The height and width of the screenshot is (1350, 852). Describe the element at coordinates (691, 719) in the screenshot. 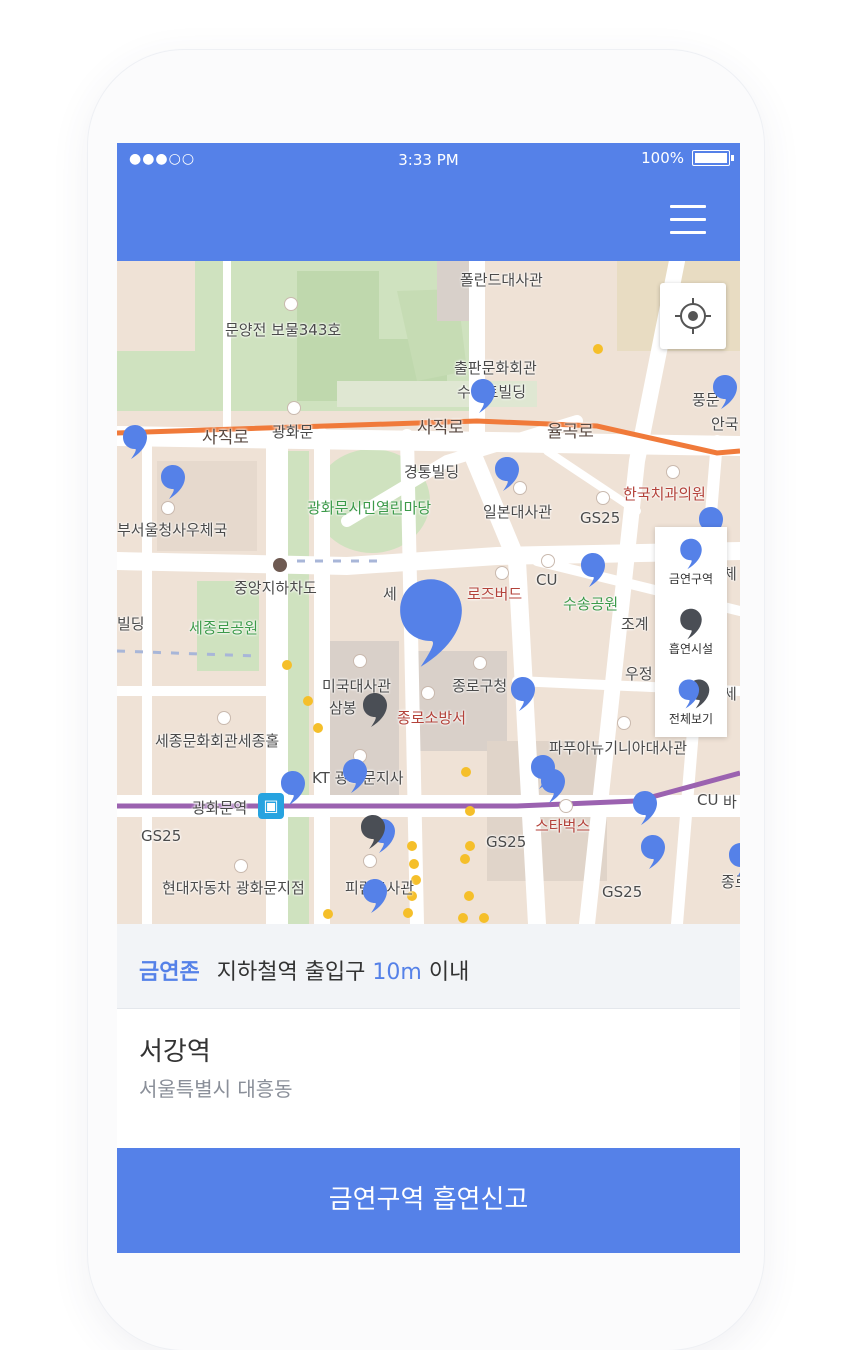

I see `filter-label: 전체보기` at that location.